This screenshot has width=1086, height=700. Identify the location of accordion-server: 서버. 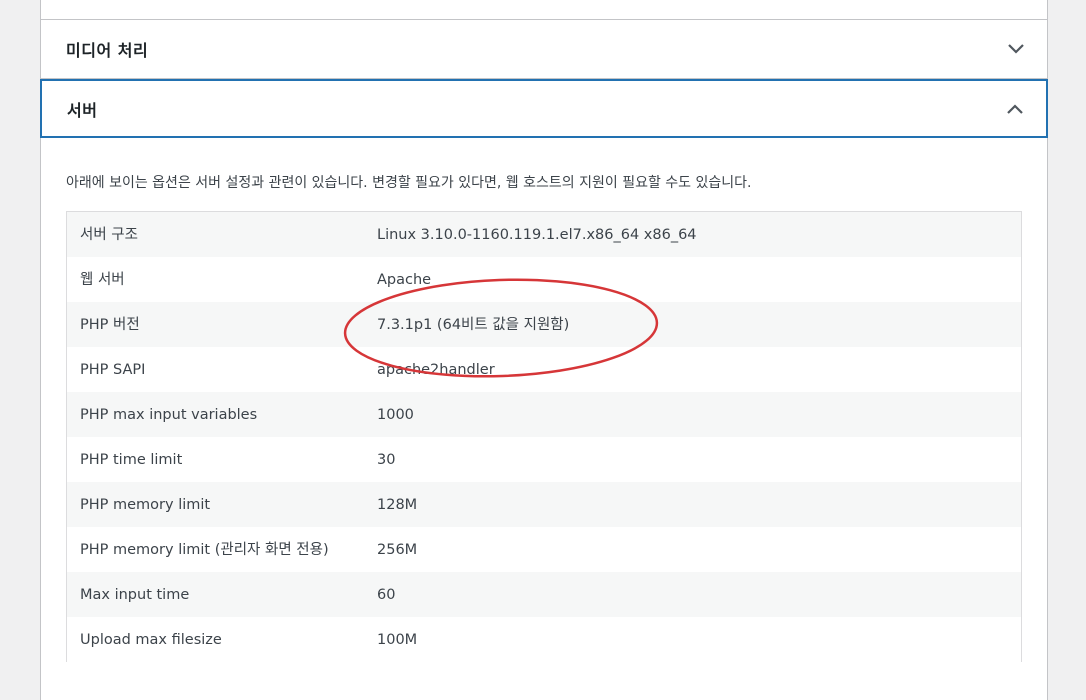
(544, 108).